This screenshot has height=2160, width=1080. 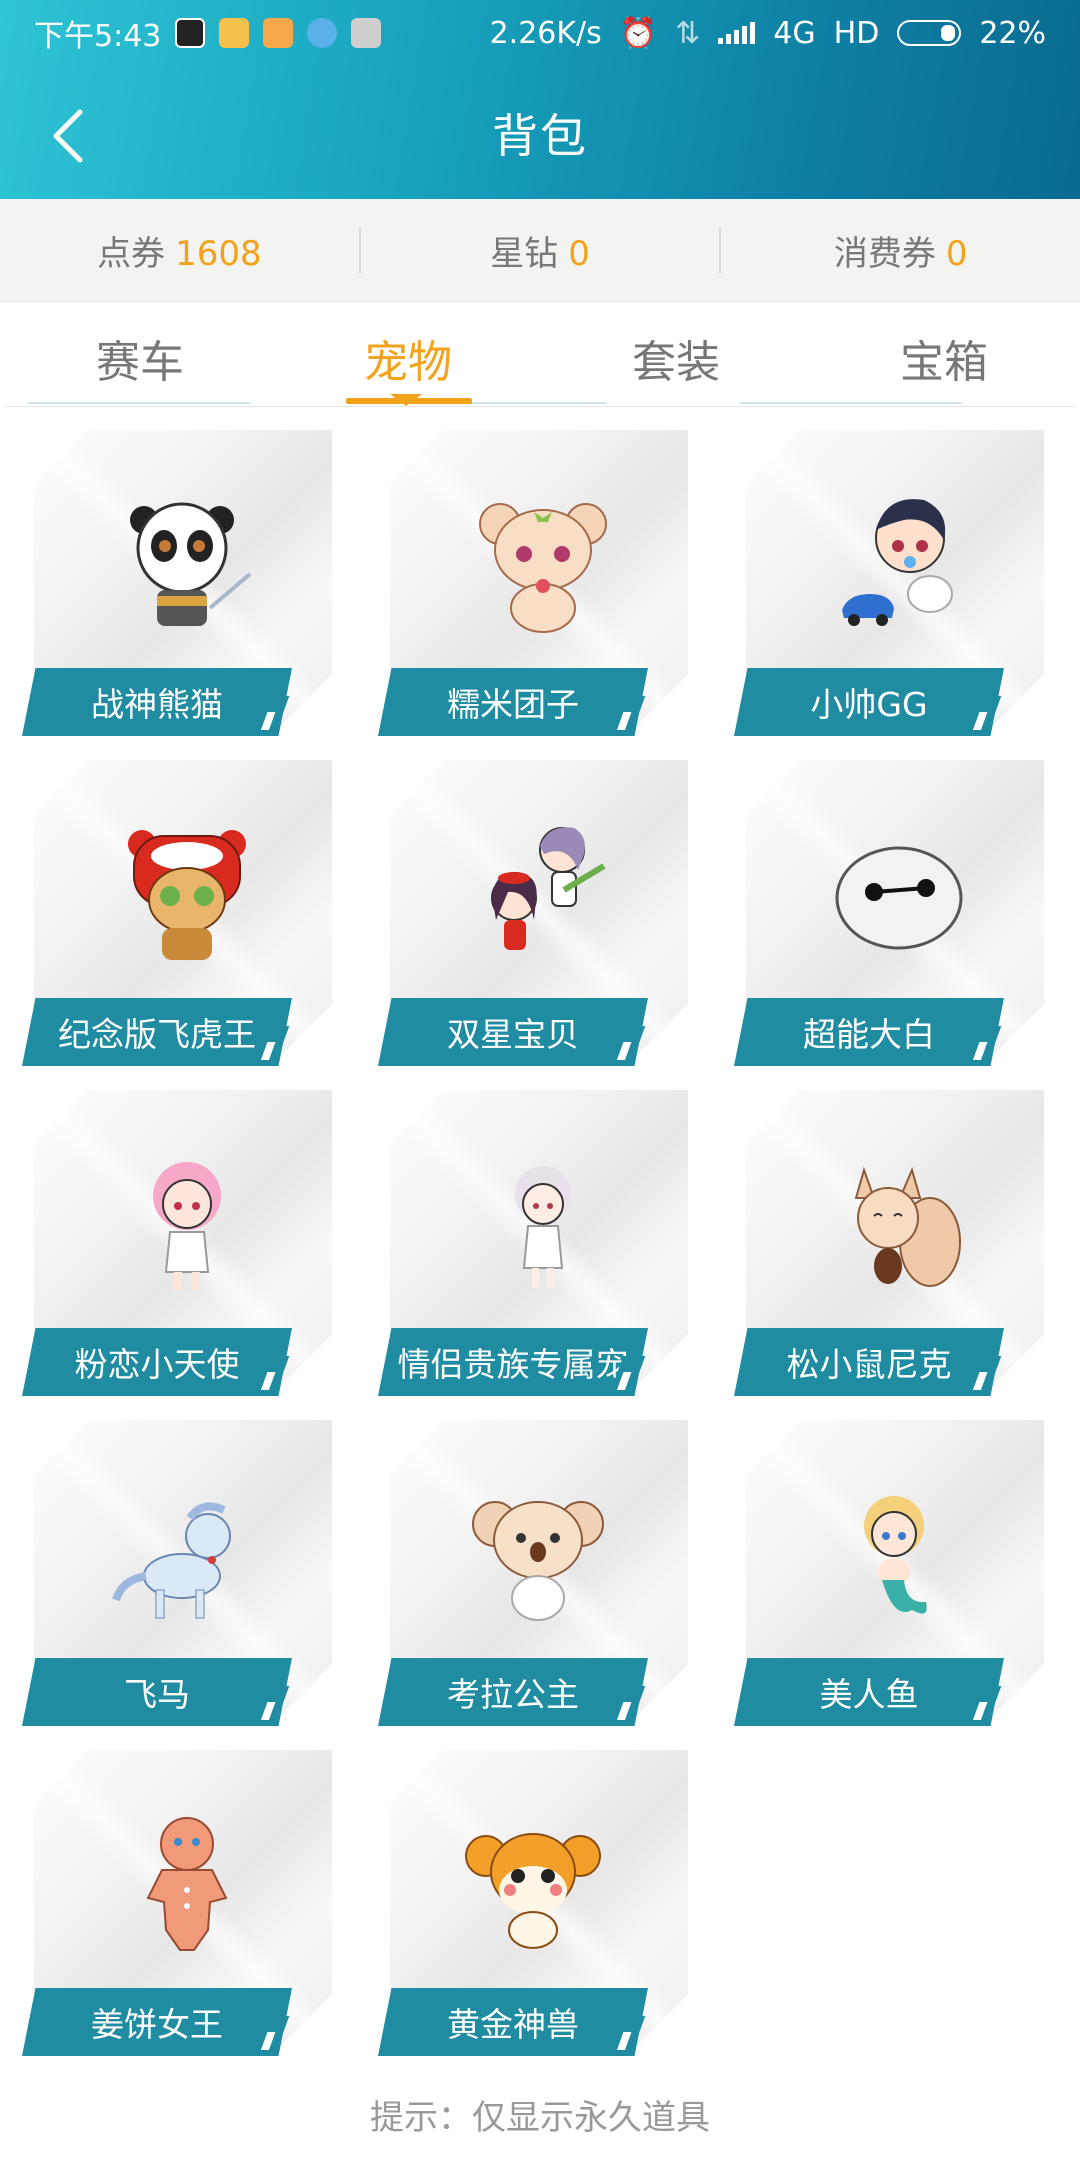 I want to click on tab-pets: 宠物, so click(x=408, y=358).